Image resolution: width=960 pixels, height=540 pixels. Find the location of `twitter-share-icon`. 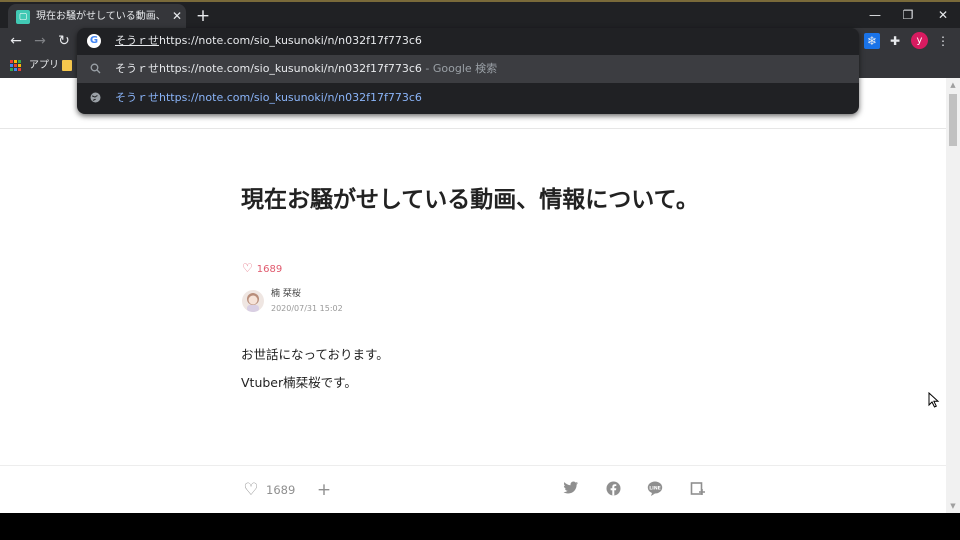

twitter-share-icon is located at coordinates (571, 490).